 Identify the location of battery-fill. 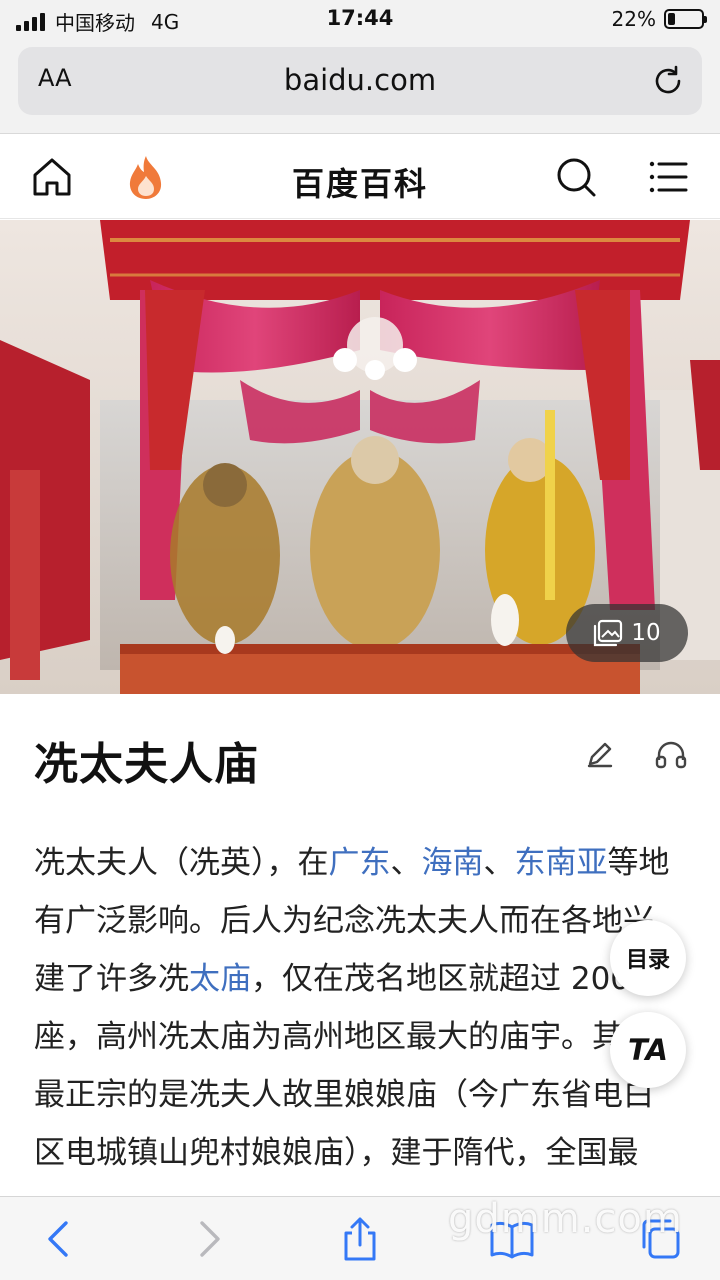
(672, 19).